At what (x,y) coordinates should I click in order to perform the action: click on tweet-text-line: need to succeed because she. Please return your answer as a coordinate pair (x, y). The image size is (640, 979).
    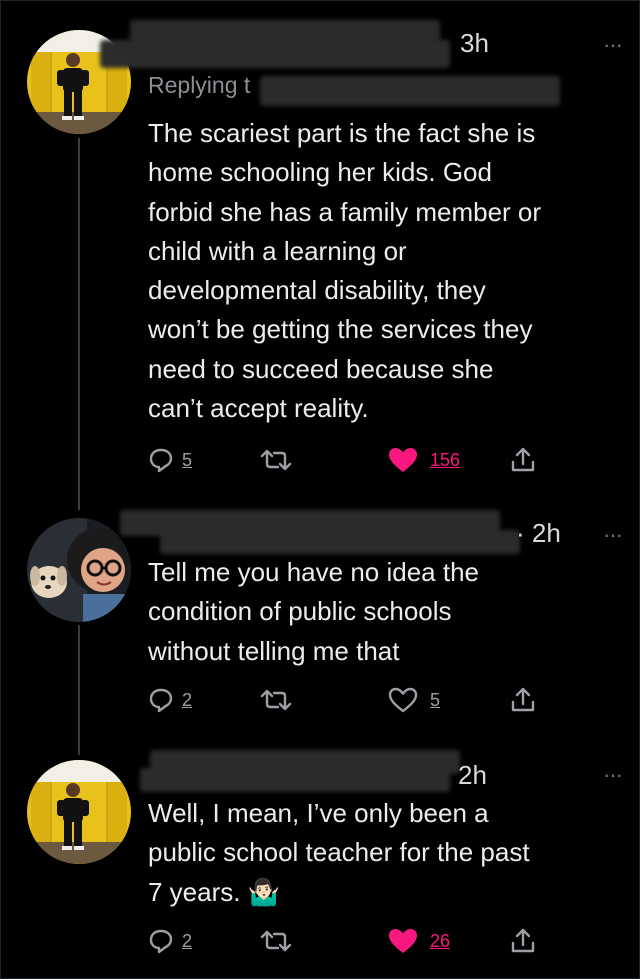
    Looking at the image, I should click on (321, 368).